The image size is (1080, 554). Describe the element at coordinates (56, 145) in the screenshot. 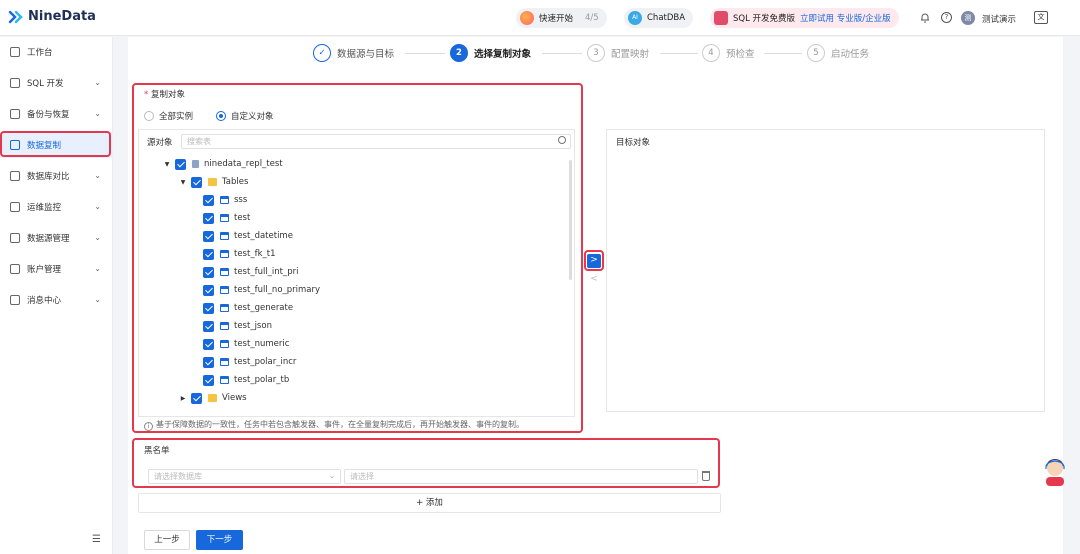

I see `sidebar-item-replication: 数据复制` at that location.